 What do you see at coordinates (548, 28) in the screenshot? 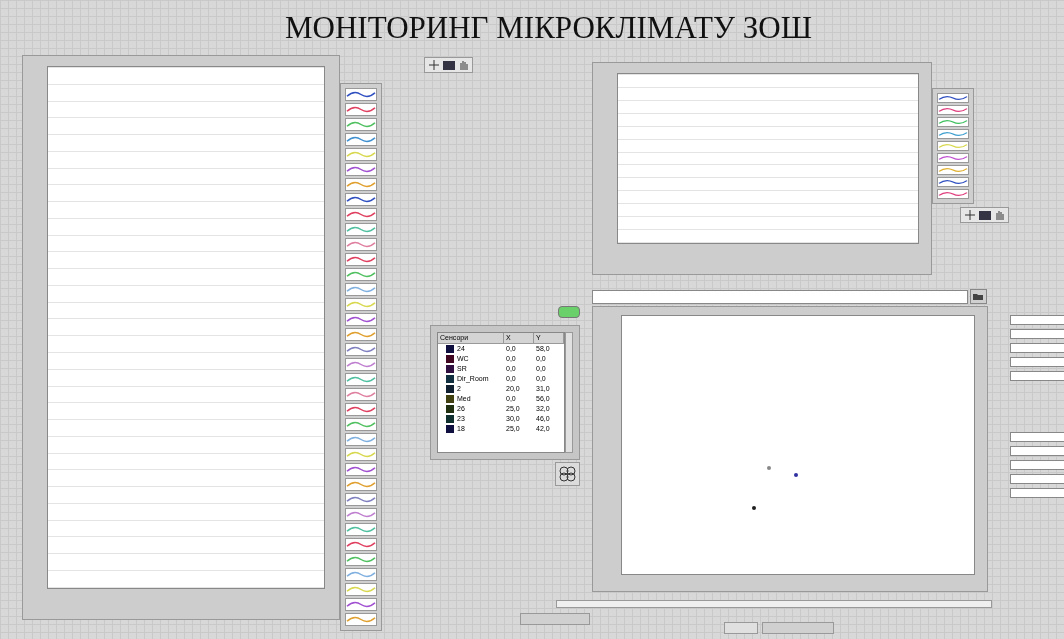
I see `panel-title: МОНІТОРИНГ МІКРОКЛІМАТУ ЗОШ` at bounding box center [548, 28].